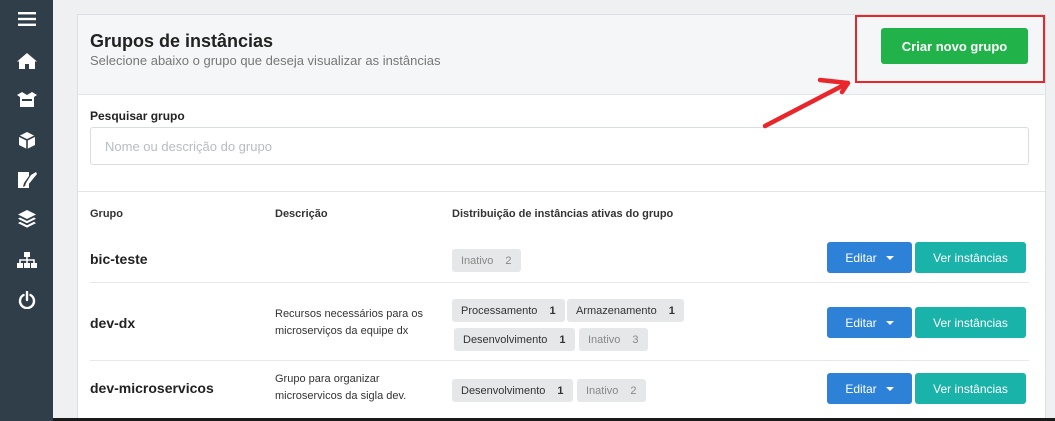 The image size is (1055, 421). Describe the element at coordinates (499, 310) in the screenshot. I see `tag-label: Processamento` at that location.